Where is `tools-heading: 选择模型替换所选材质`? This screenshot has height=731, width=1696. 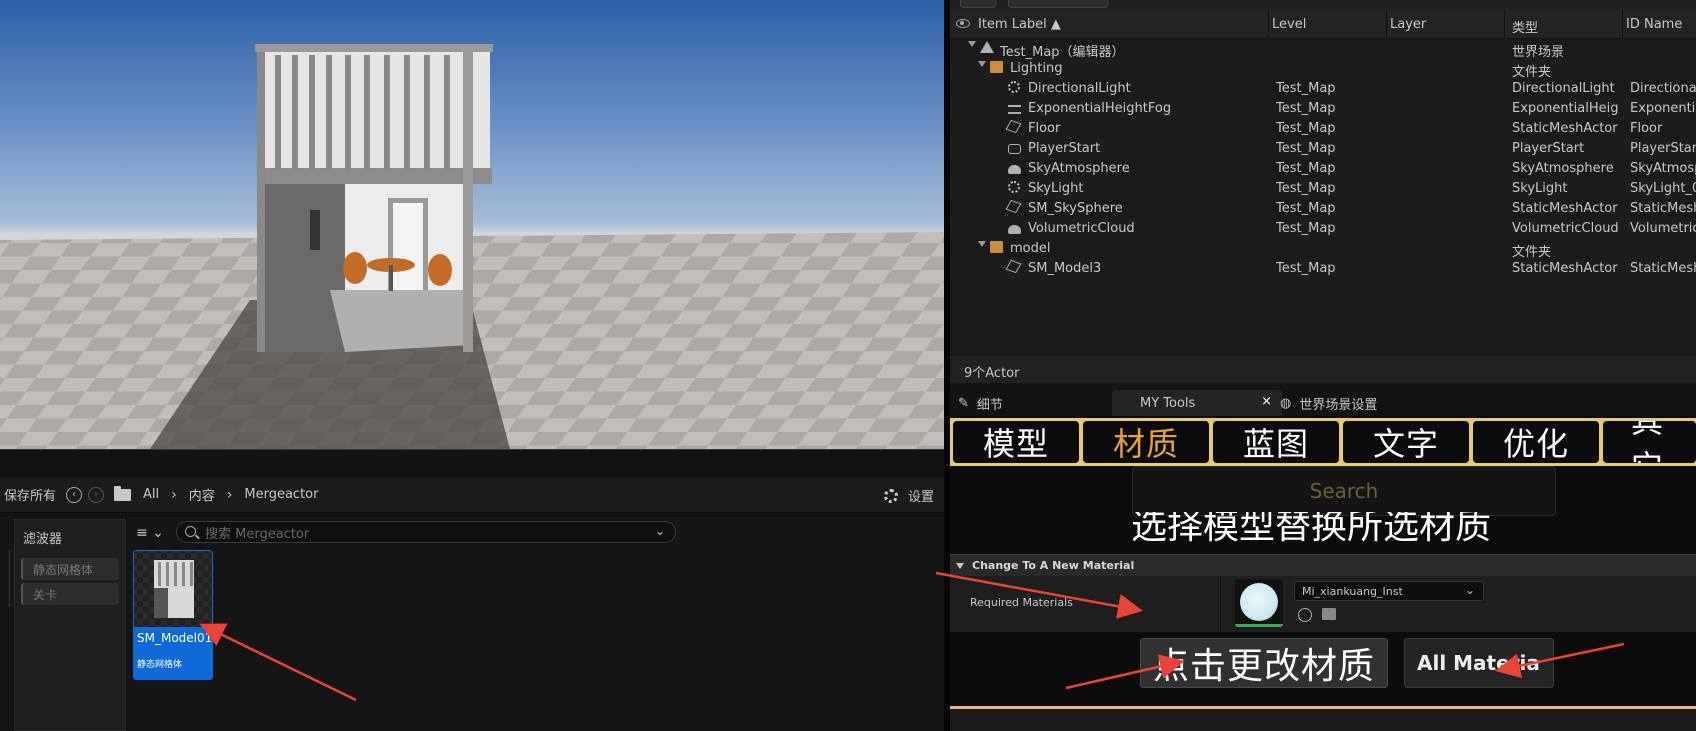 tools-heading: 选择模型替换所选材质 is located at coordinates (1310, 527).